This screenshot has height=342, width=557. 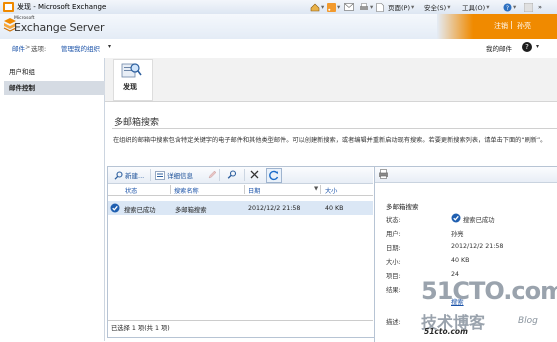 What do you see at coordinates (317, 7) in the screenshot?
I see `home-icon: ▾` at bounding box center [317, 7].